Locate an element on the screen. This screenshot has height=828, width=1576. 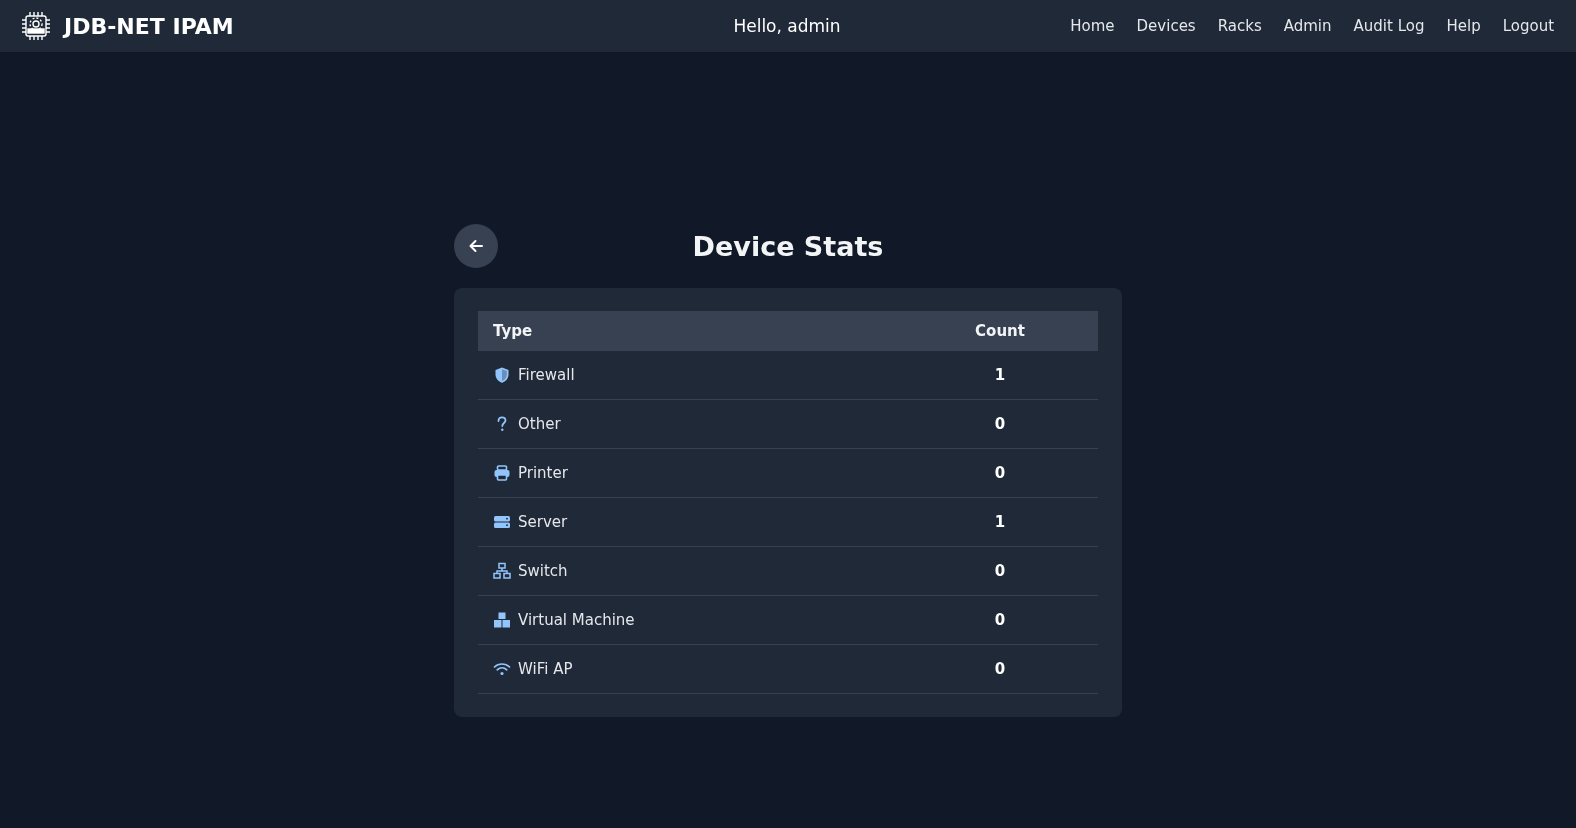
network-icon is located at coordinates (502, 571).